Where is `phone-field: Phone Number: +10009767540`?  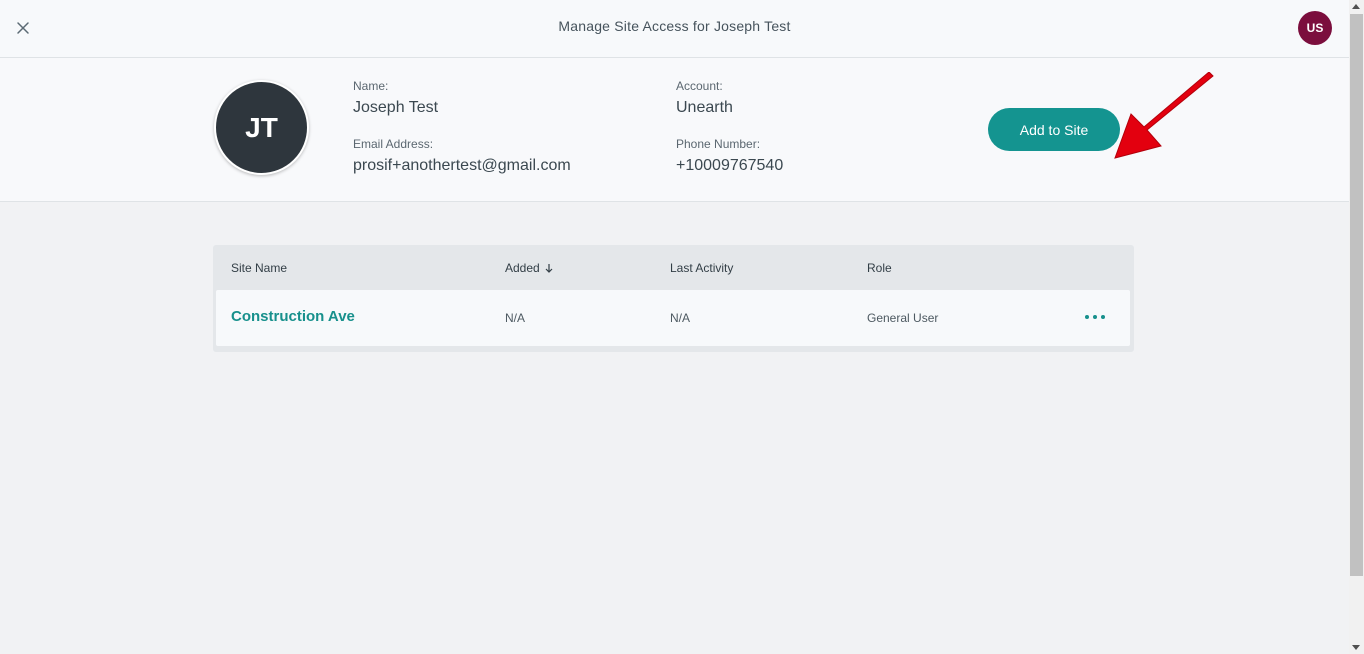
phone-field: Phone Number: +10009767540 is located at coordinates (729, 156).